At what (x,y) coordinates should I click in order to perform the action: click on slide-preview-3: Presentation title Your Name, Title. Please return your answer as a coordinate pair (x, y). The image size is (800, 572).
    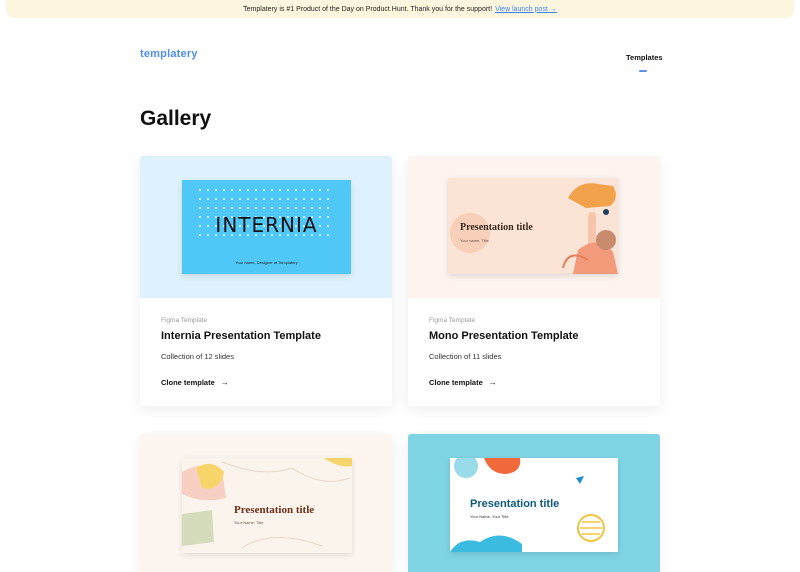
    Looking at the image, I should click on (267, 505).